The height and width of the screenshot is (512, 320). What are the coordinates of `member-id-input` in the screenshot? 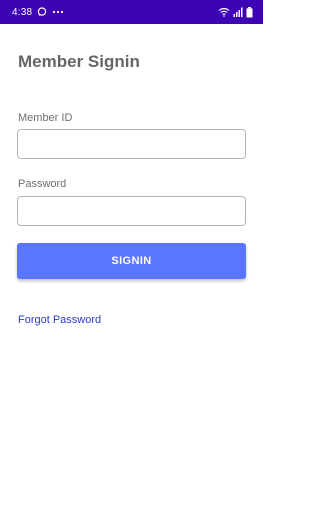 It's located at (131, 144).